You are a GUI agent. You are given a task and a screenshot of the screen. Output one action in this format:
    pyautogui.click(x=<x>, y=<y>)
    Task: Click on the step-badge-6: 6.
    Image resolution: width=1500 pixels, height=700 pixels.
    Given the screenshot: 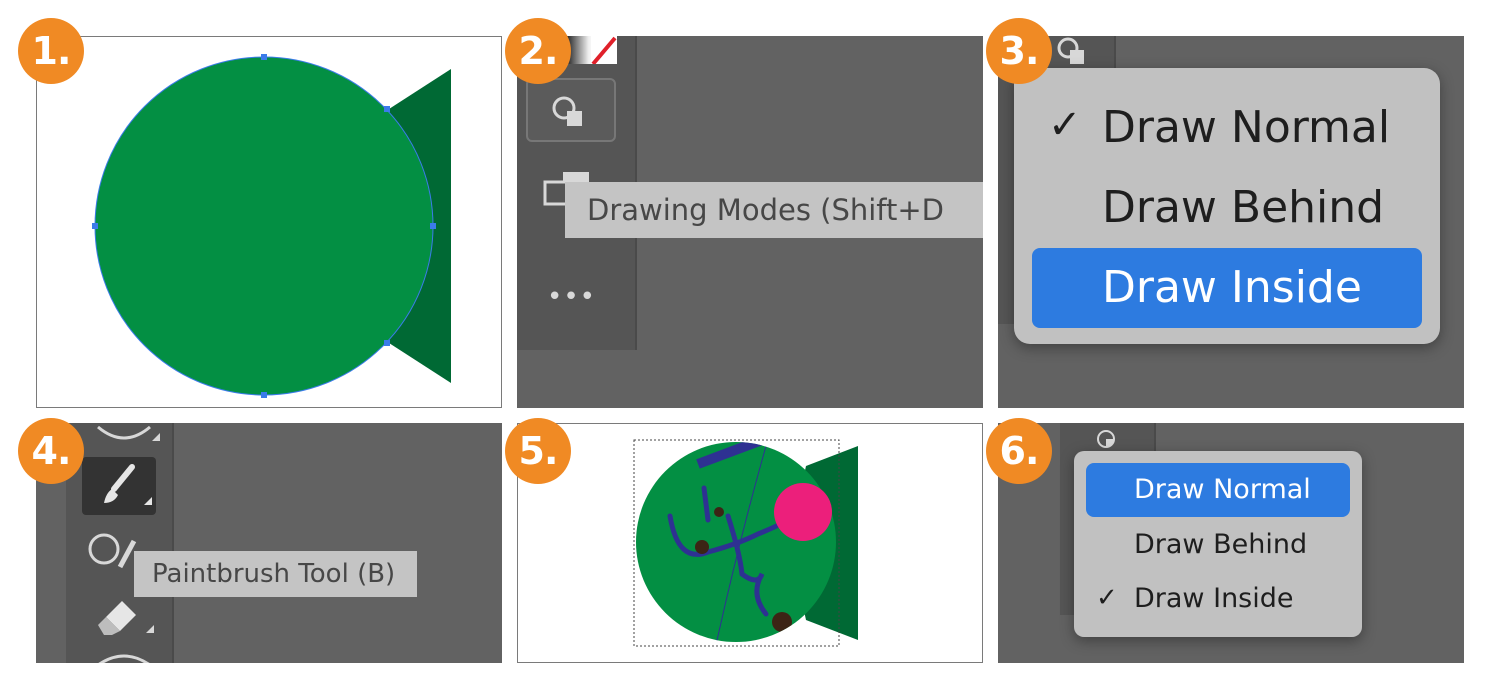 What is the action you would take?
    pyautogui.click(x=1019, y=451)
    